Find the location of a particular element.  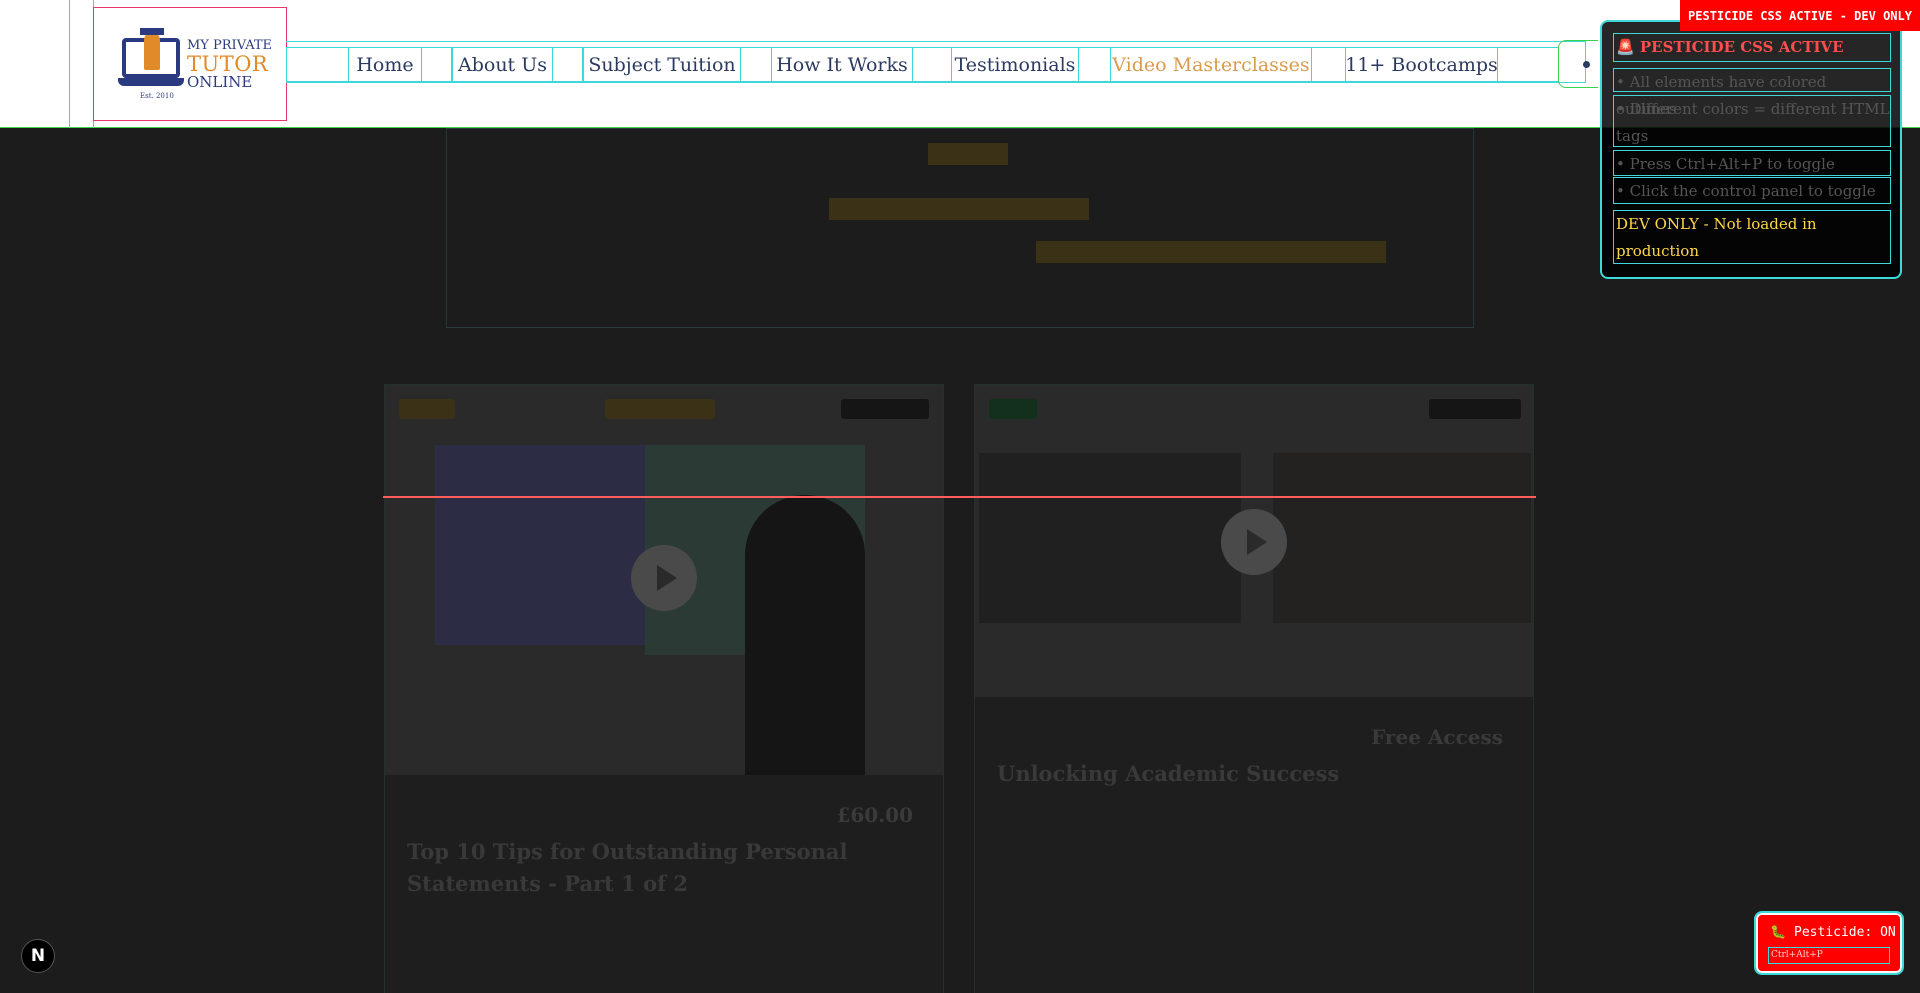

panel-title: 🚨 PESTICIDE CSS ACTIVE is located at coordinates (1752, 47).